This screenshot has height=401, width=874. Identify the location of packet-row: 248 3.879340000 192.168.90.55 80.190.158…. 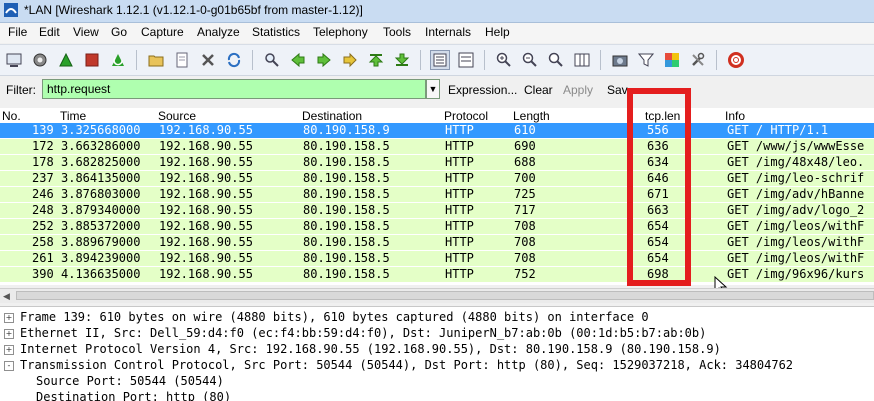
(437, 210).